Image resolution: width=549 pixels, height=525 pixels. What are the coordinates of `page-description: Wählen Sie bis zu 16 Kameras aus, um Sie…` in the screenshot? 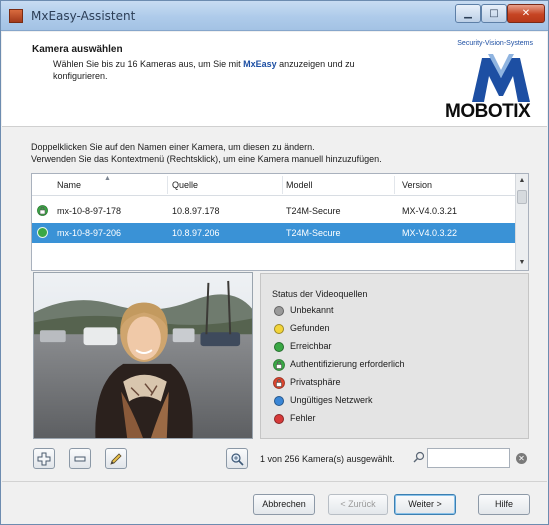 It's located at (223, 70).